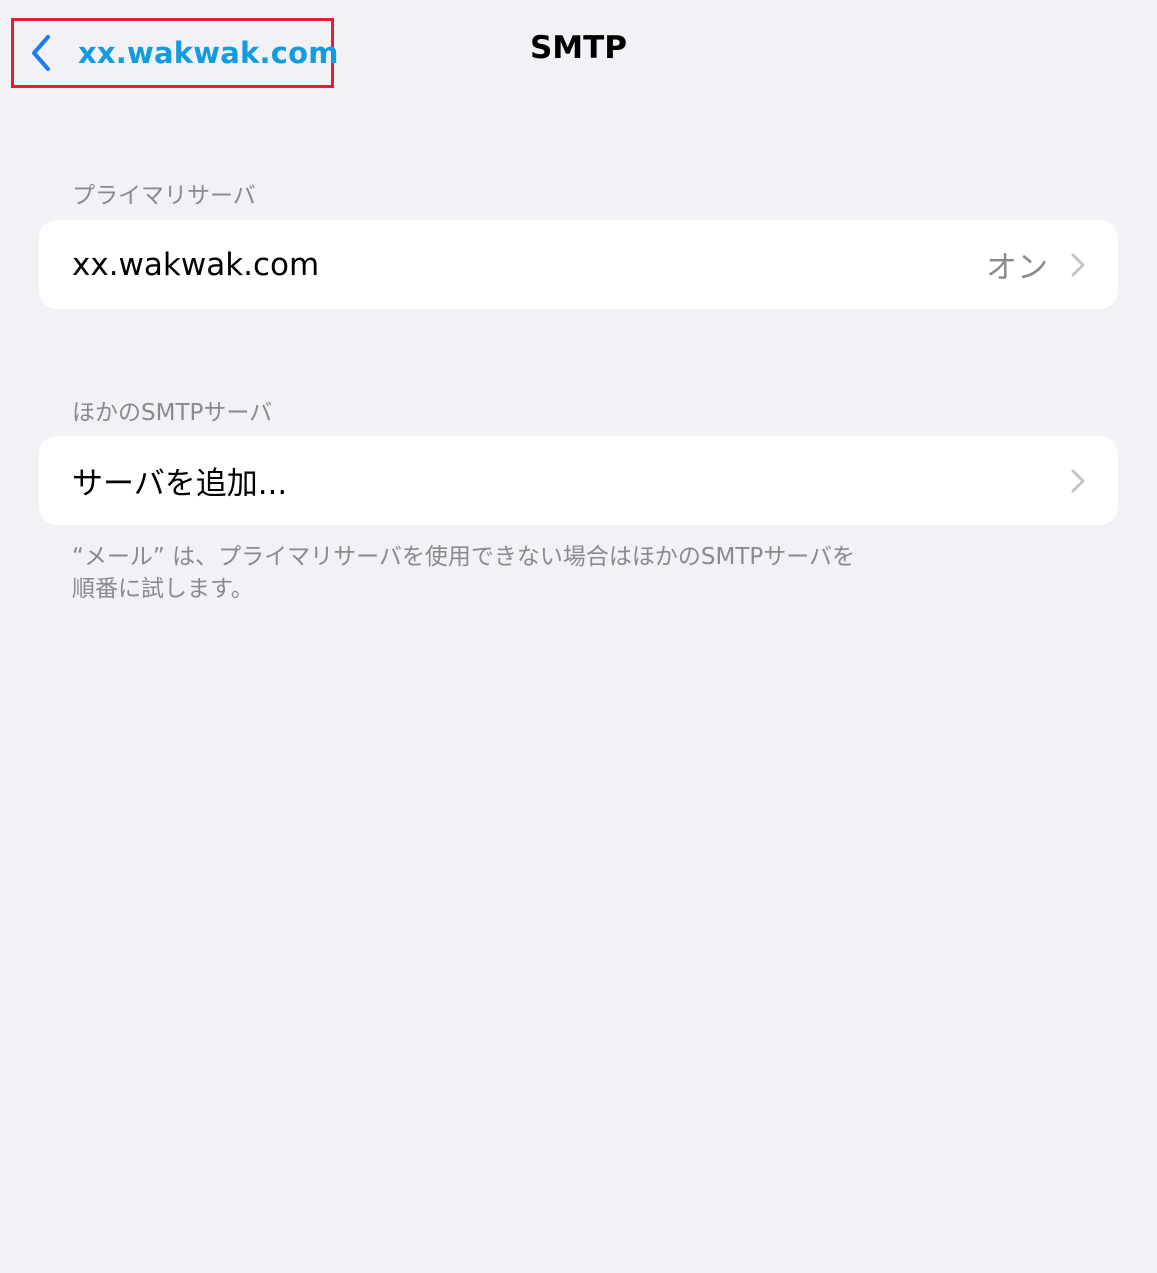 The width and height of the screenshot is (1157, 1273). What do you see at coordinates (578, 48) in the screenshot?
I see `page-title: SMTP` at bounding box center [578, 48].